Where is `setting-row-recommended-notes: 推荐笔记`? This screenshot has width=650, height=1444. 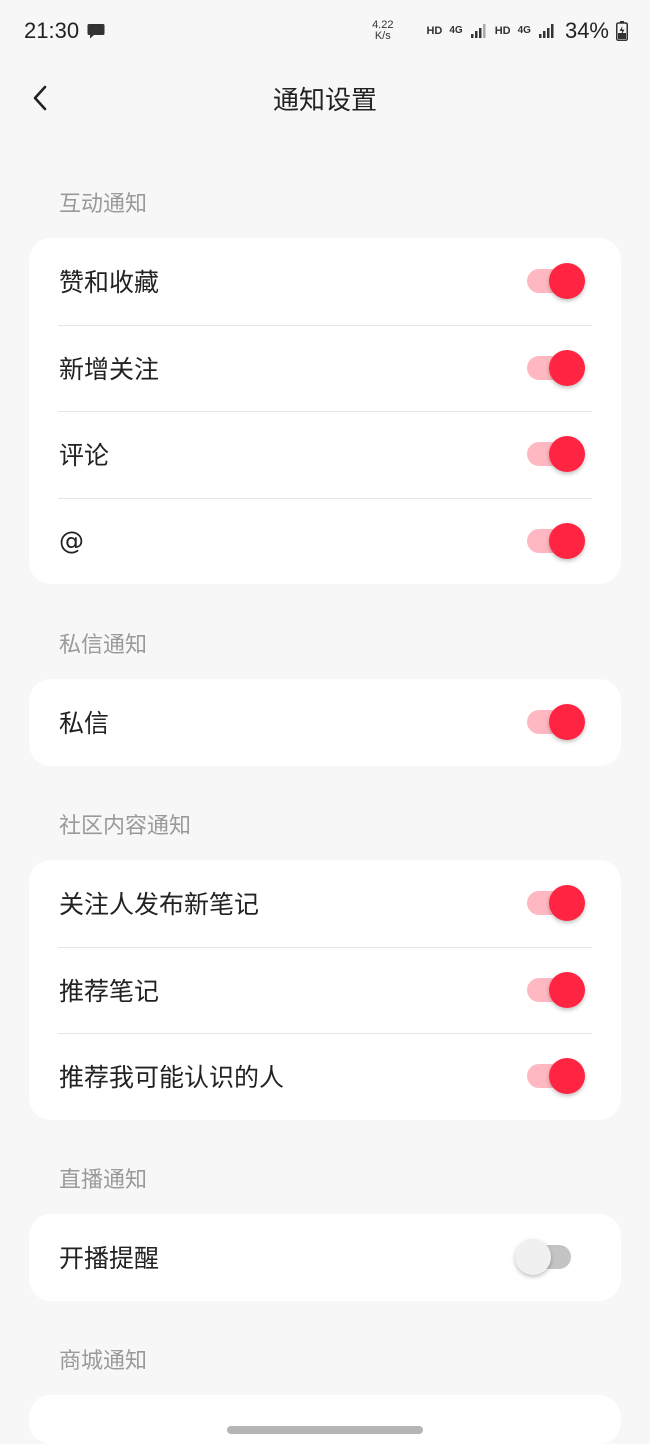
setting-row-recommended-notes: 推荐笔记 is located at coordinates (325, 990).